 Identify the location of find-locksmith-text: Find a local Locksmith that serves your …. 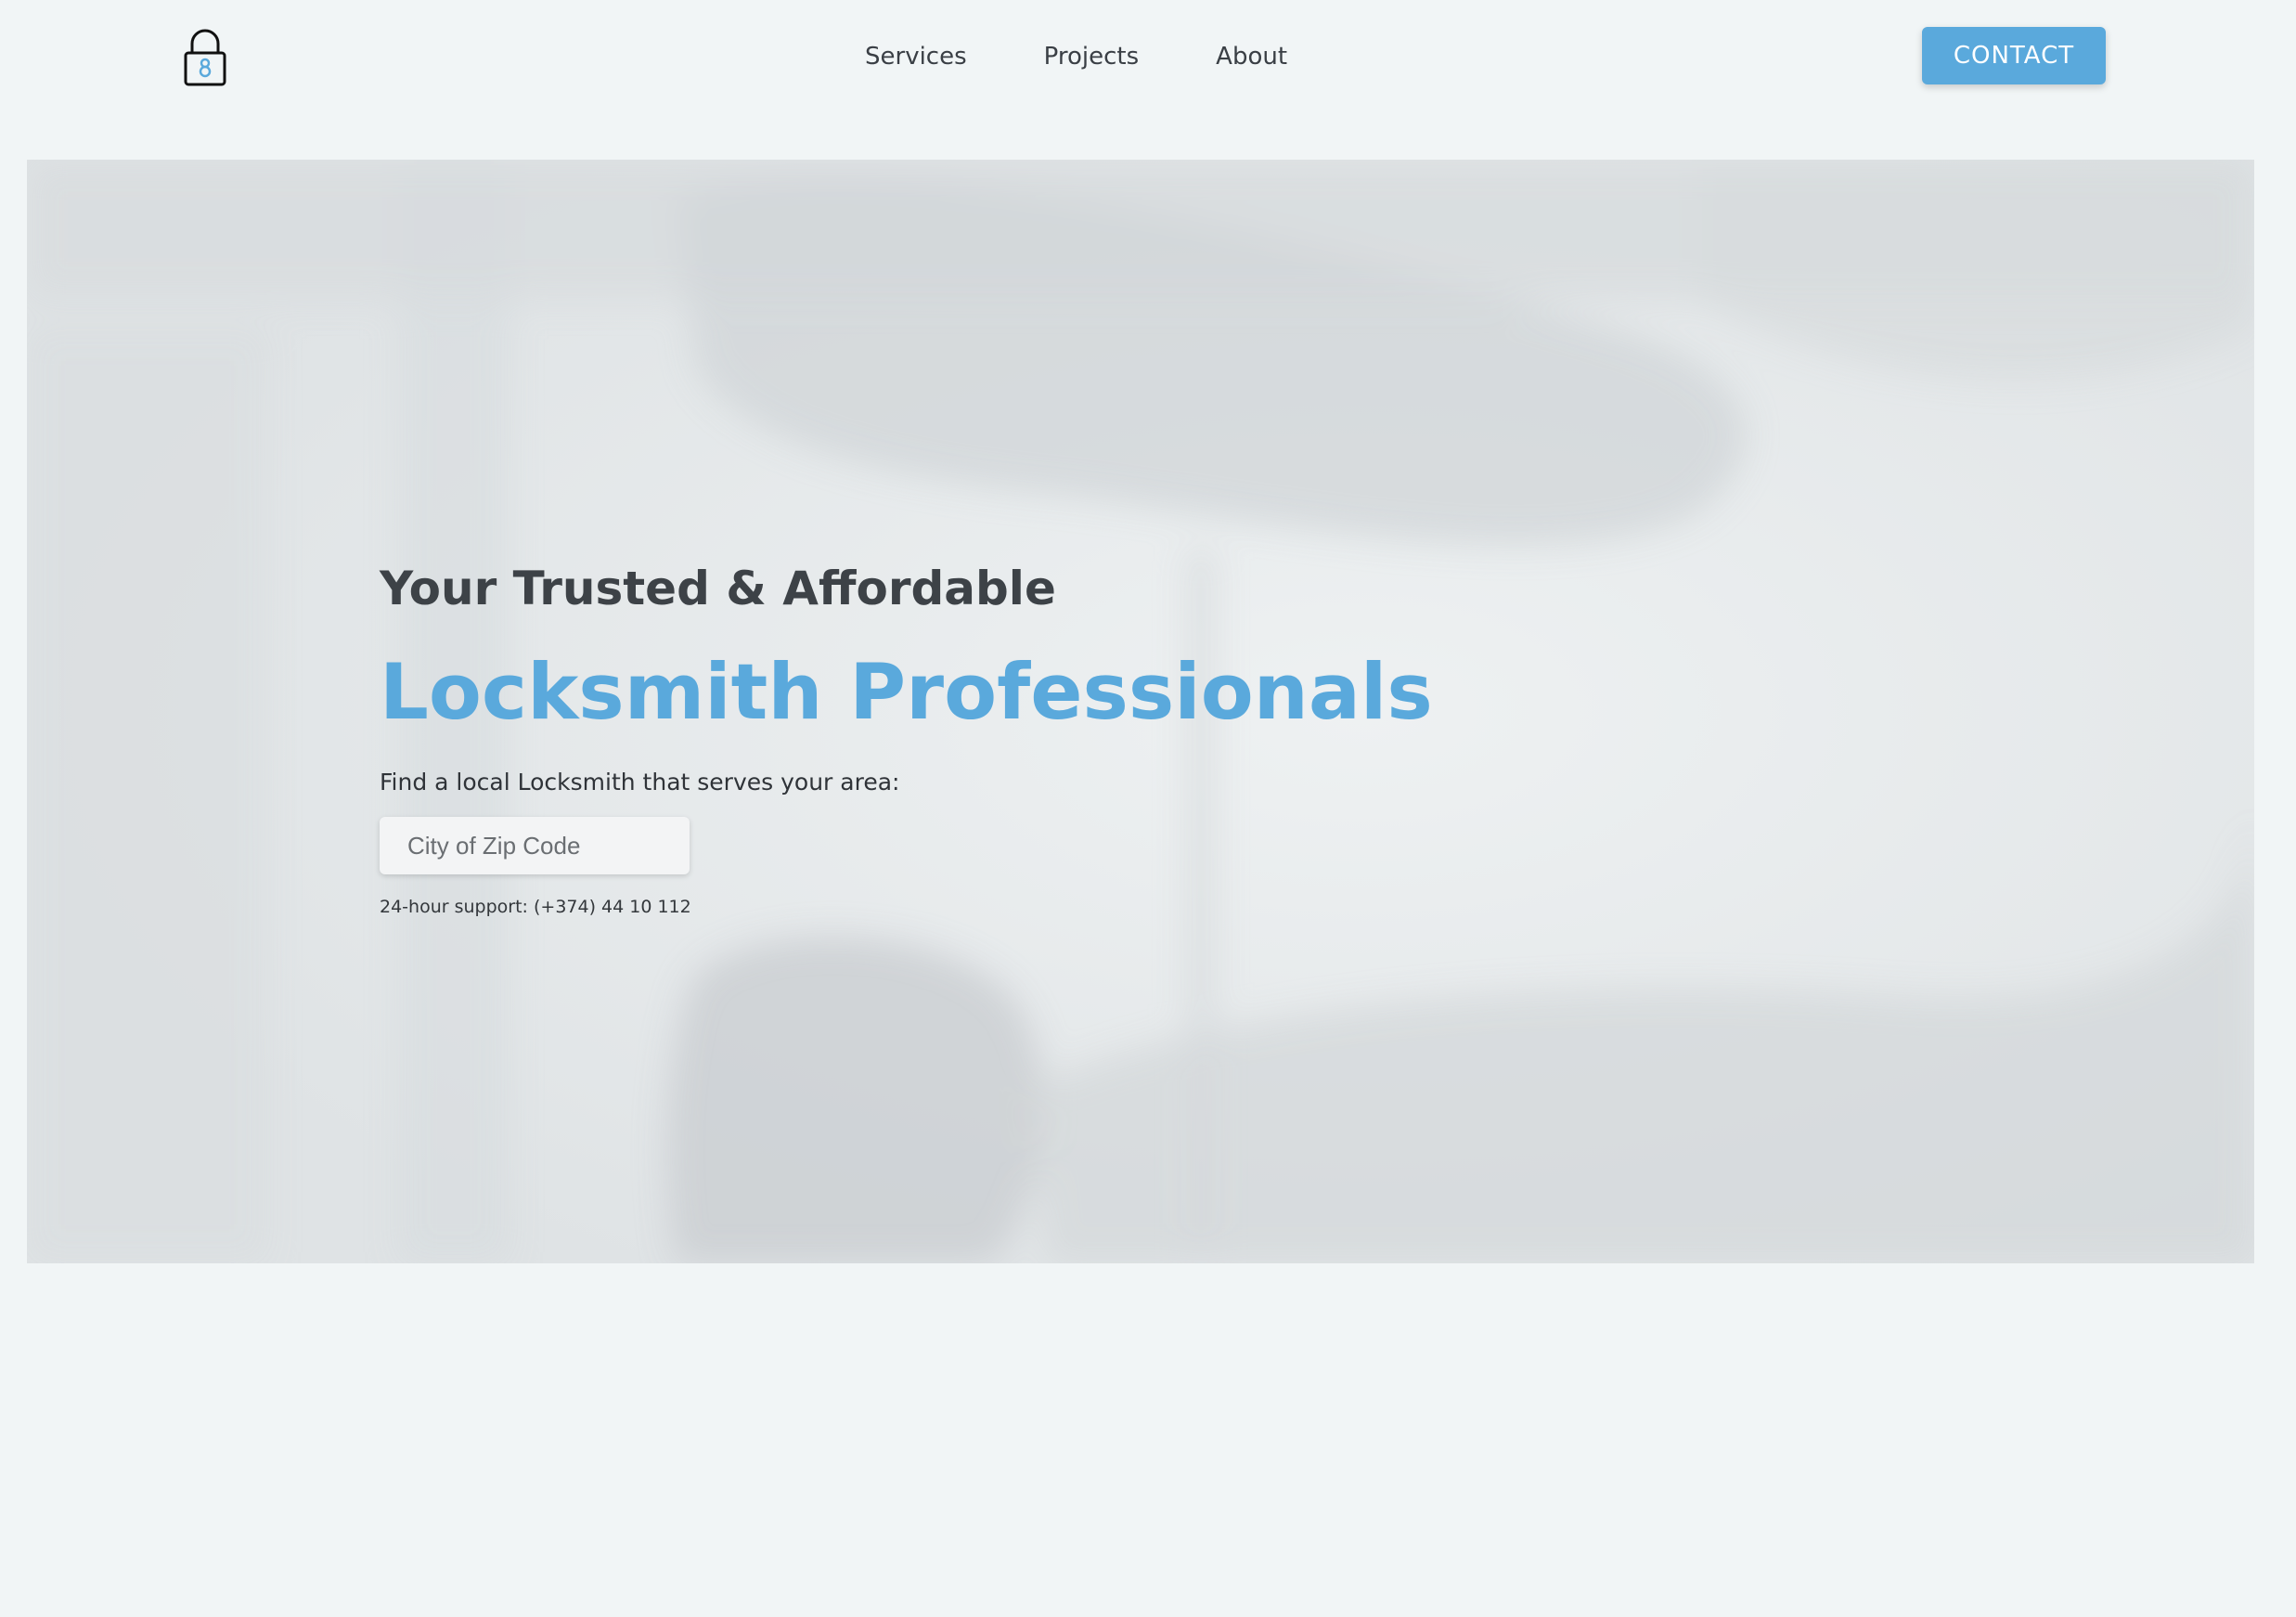
(640, 782).